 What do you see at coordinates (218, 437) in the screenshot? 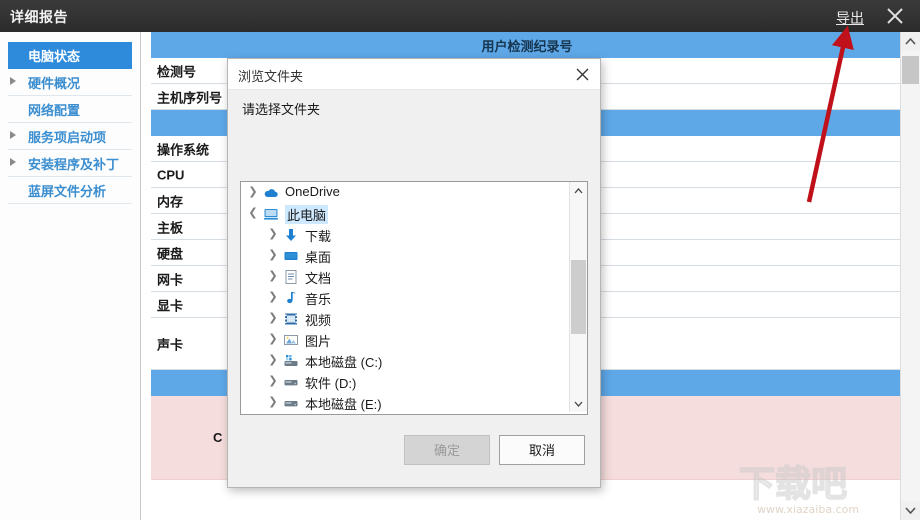
I see `row-key-initial: C` at bounding box center [218, 437].